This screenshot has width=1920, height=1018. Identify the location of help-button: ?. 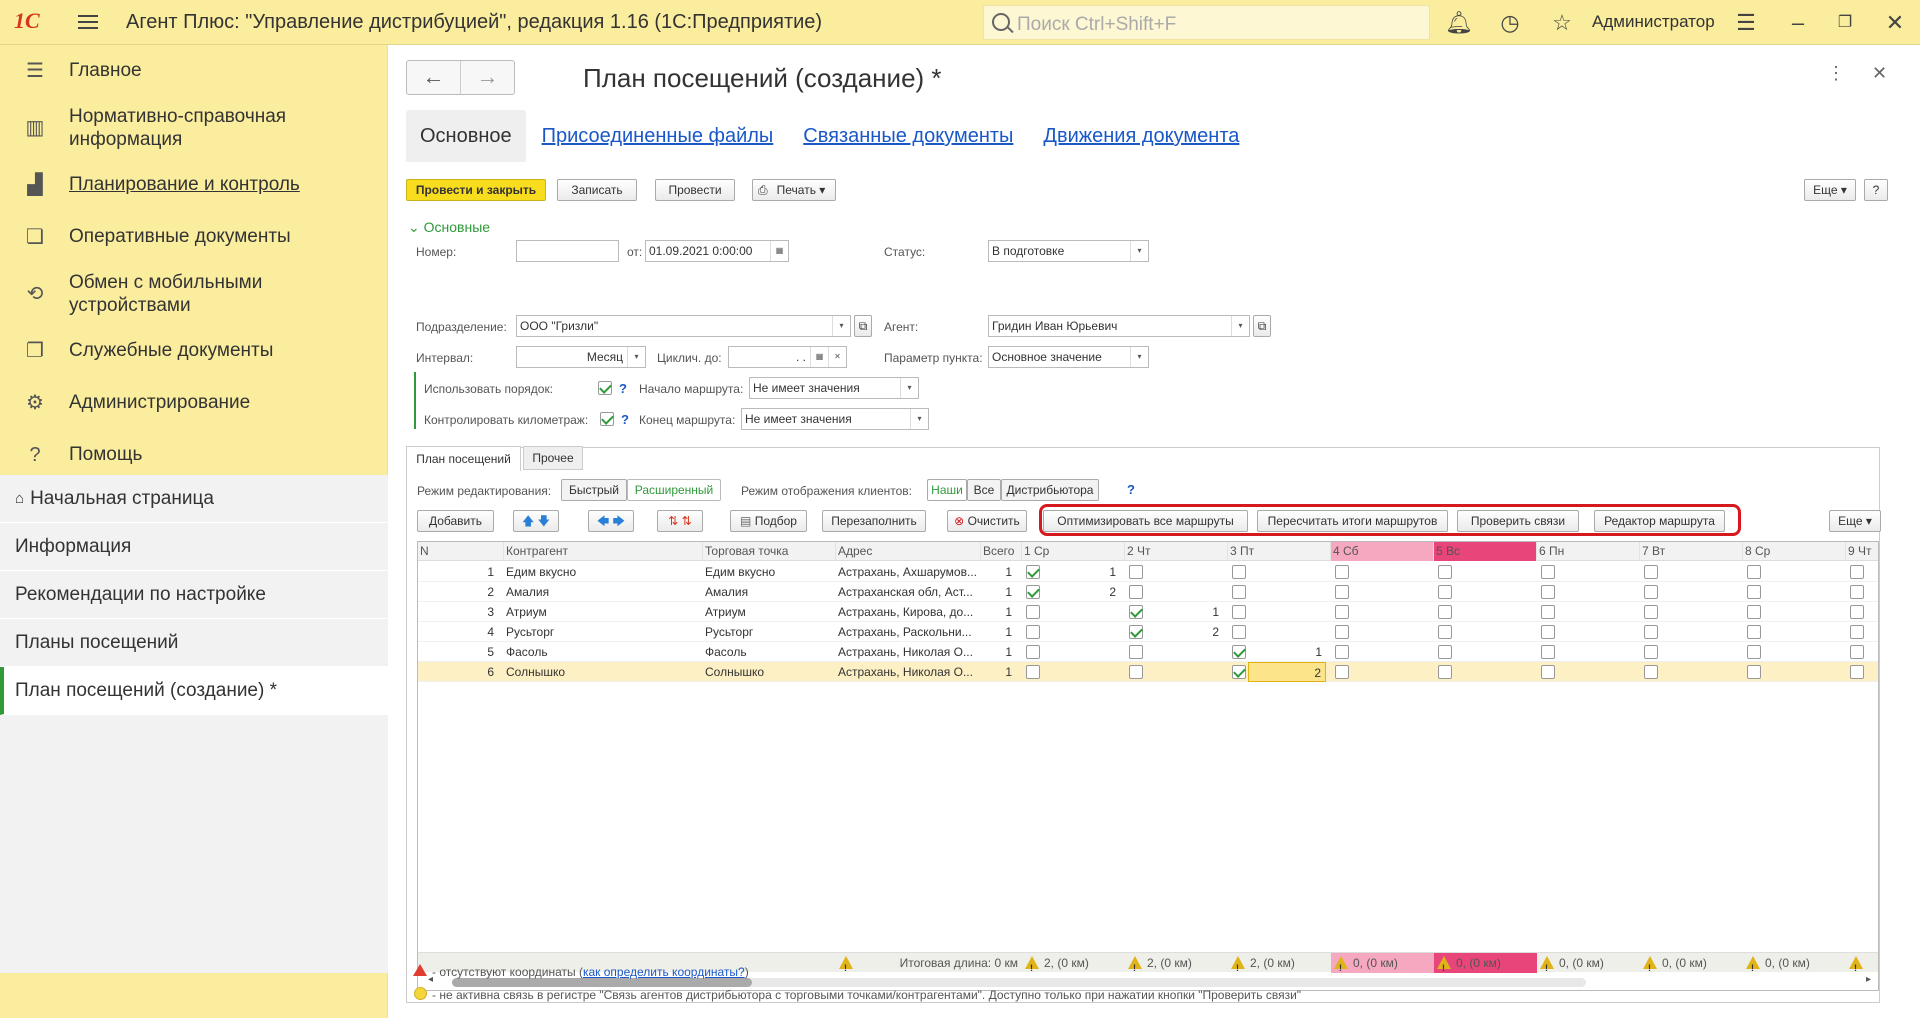
(1876, 190).